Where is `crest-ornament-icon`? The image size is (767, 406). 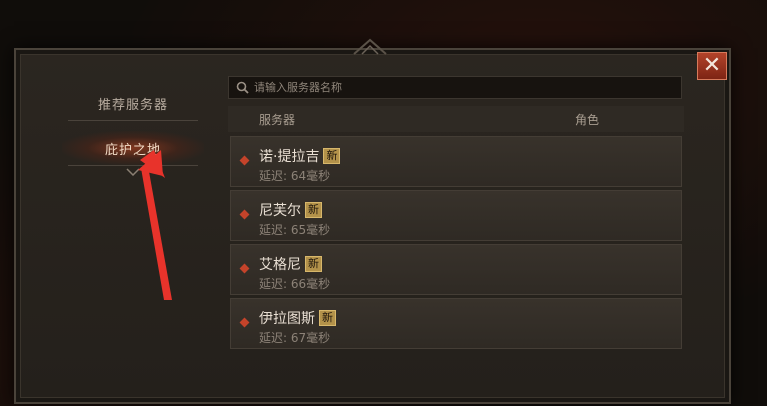
crest-ornament-icon is located at coordinates (370, 46).